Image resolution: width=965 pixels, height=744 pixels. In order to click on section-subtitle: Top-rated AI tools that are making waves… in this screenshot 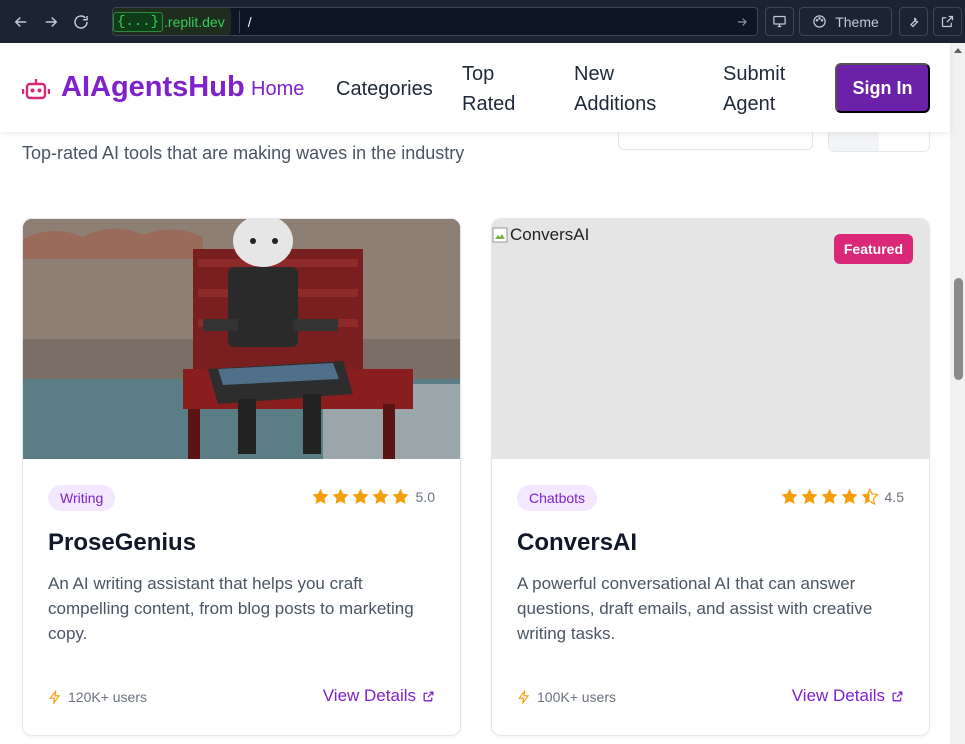, I will do `click(243, 153)`.